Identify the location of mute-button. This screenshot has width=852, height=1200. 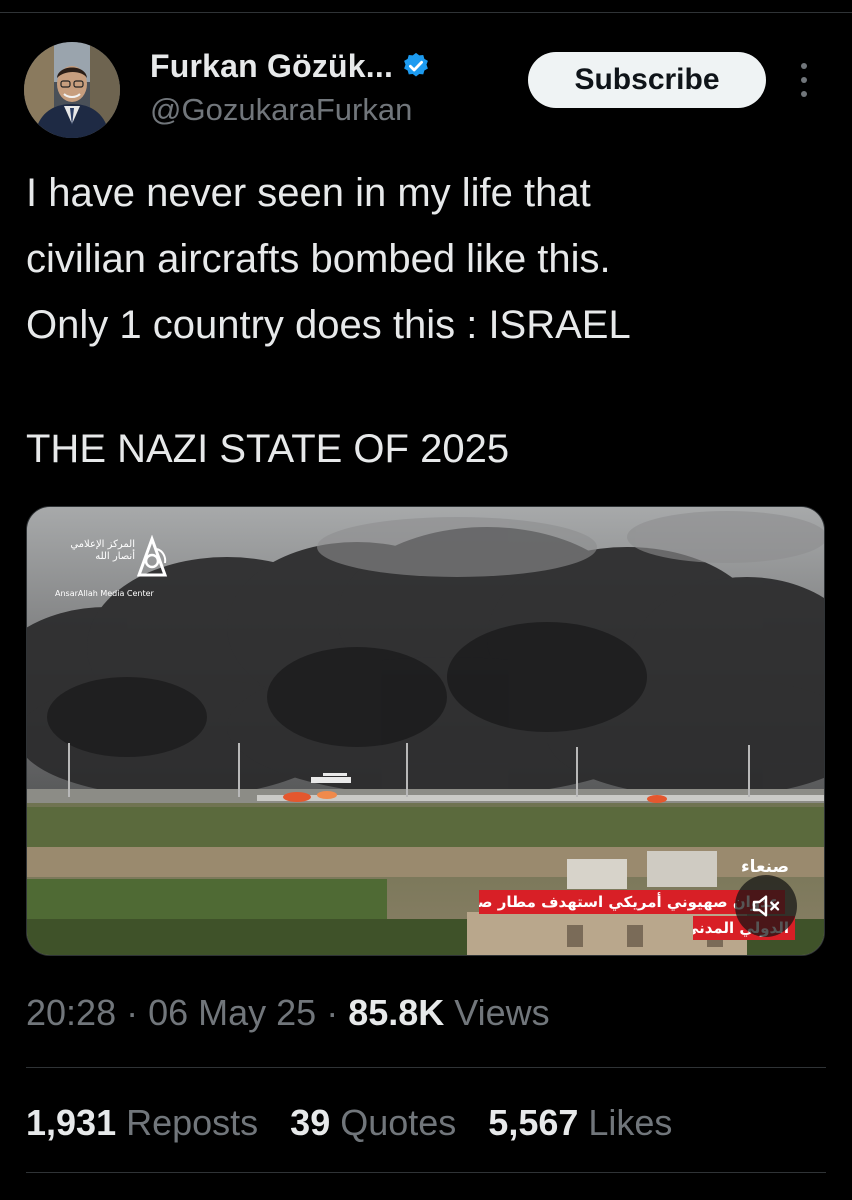
(766, 906).